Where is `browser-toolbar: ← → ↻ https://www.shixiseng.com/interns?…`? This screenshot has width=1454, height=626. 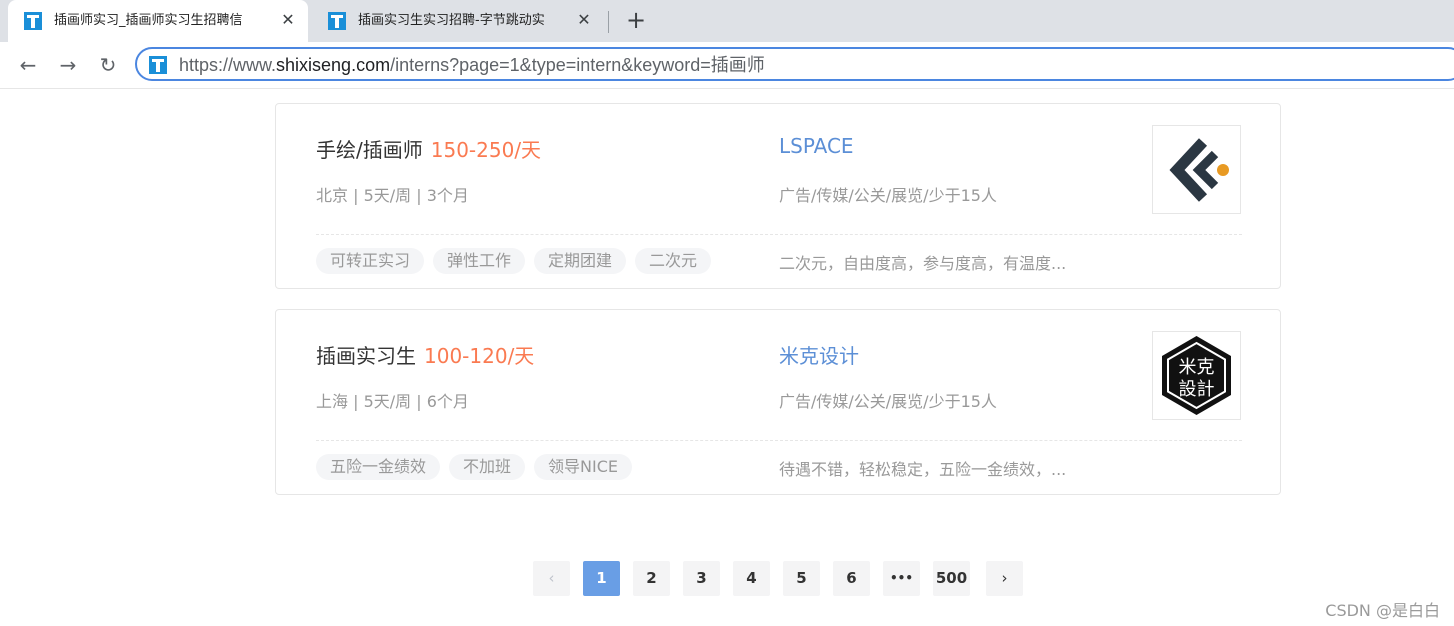 browser-toolbar: ← → ↻ https://www.shixiseng.com/interns?… is located at coordinates (727, 65).